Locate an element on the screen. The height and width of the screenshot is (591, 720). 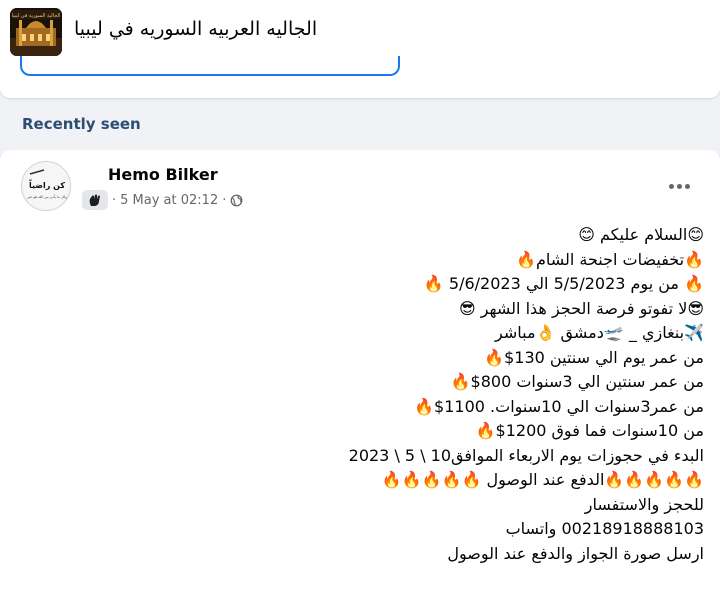
post-line: ارسل صورة الجواز والدفع عند الوصول is located at coordinates (575, 553).